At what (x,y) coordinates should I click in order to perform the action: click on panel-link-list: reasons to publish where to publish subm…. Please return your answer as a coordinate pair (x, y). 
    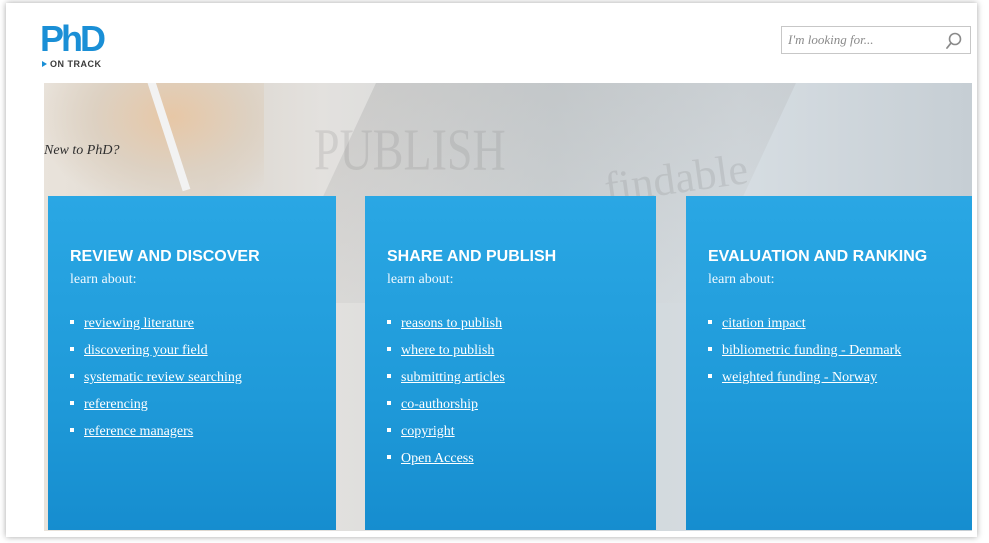
    Looking at the image, I should click on (446, 397).